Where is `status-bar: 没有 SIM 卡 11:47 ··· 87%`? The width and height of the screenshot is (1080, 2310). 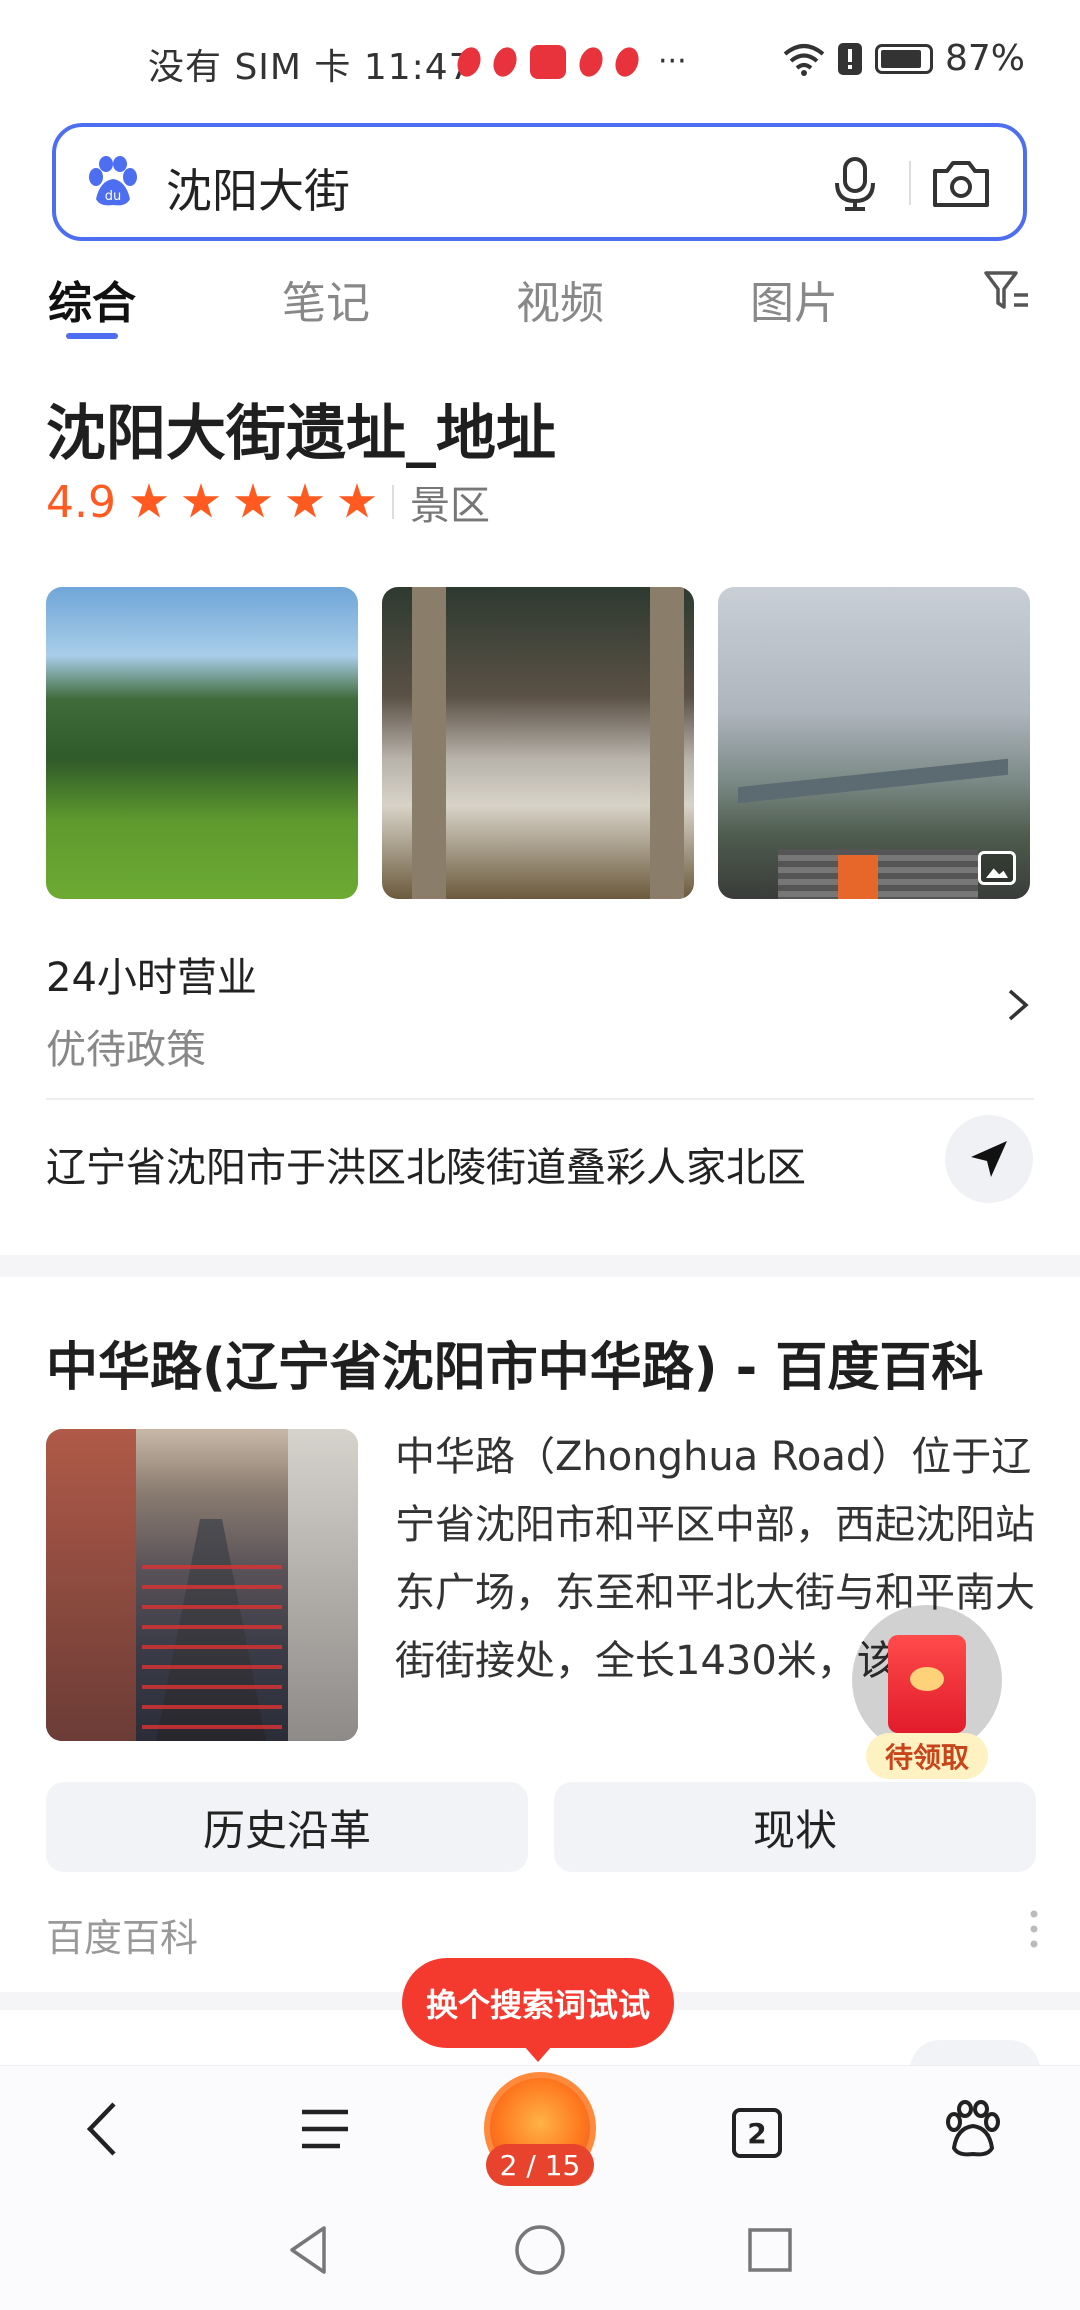
status-bar: 没有 SIM 卡 11:47 ··· 87% is located at coordinates (540, 57).